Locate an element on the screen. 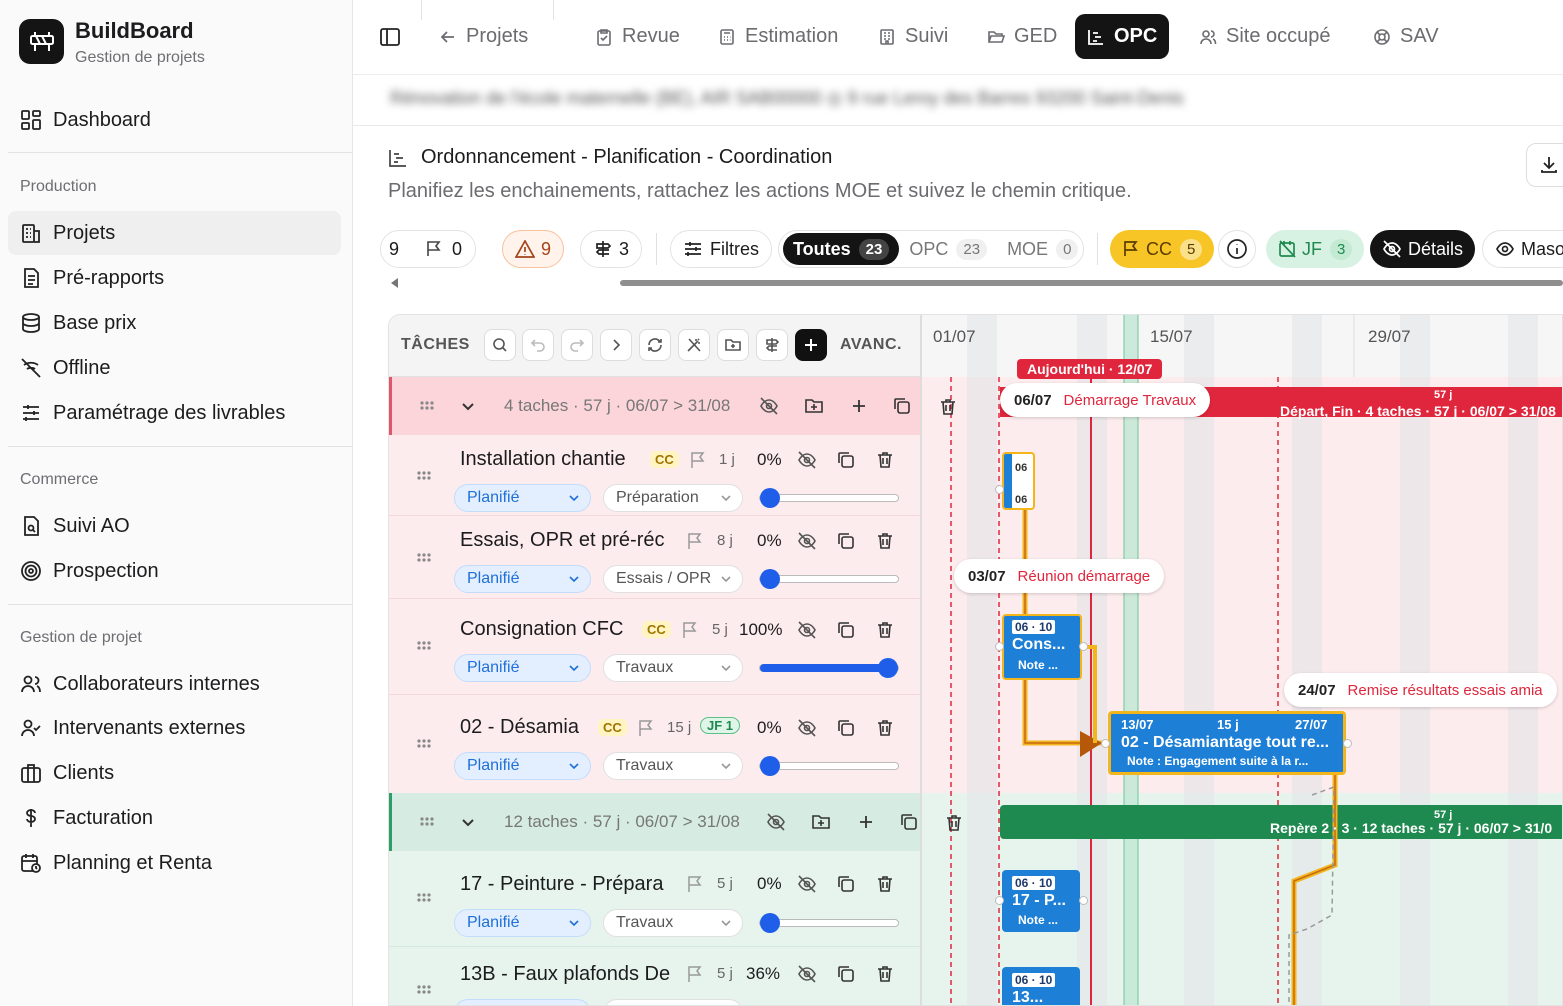 The image size is (1563, 1006). add-group-button is located at coordinates (733, 345).